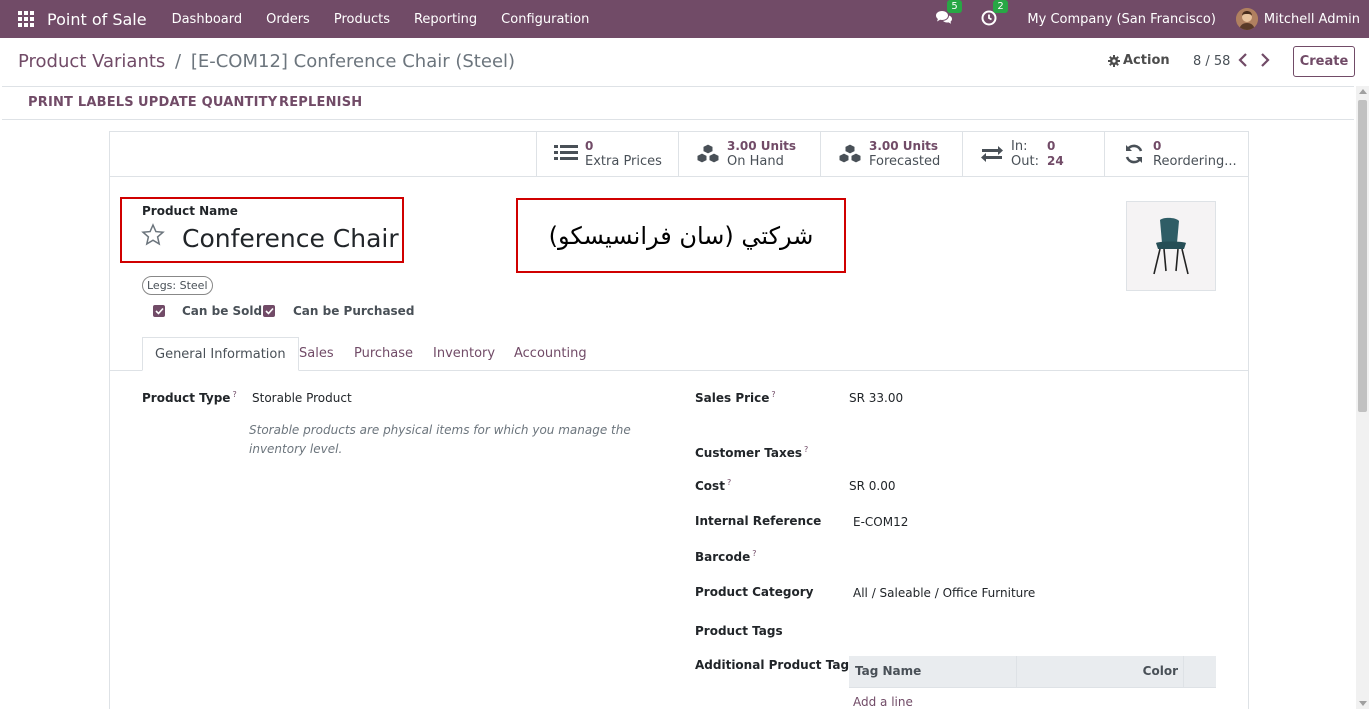 The image size is (1369, 709). What do you see at coordinates (1025, 161) in the screenshot?
I see `out-label: Out:` at bounding box center [1025, 161].